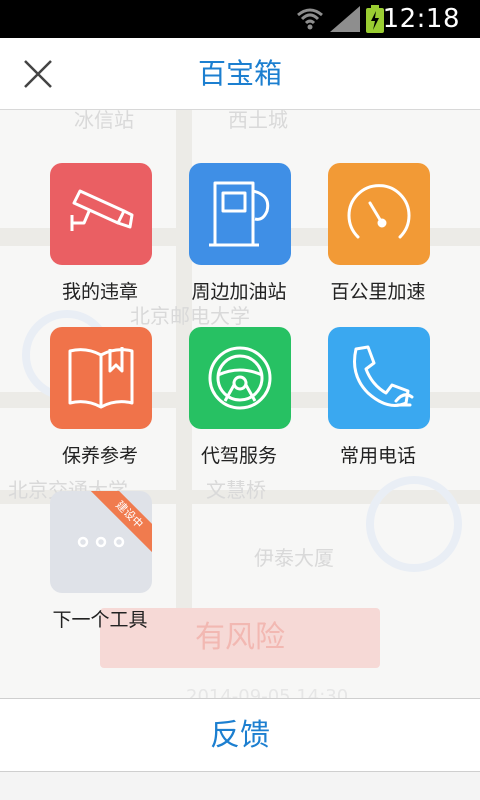  I want to click on bg-label: 北京邮电大学, so click(190, 316).